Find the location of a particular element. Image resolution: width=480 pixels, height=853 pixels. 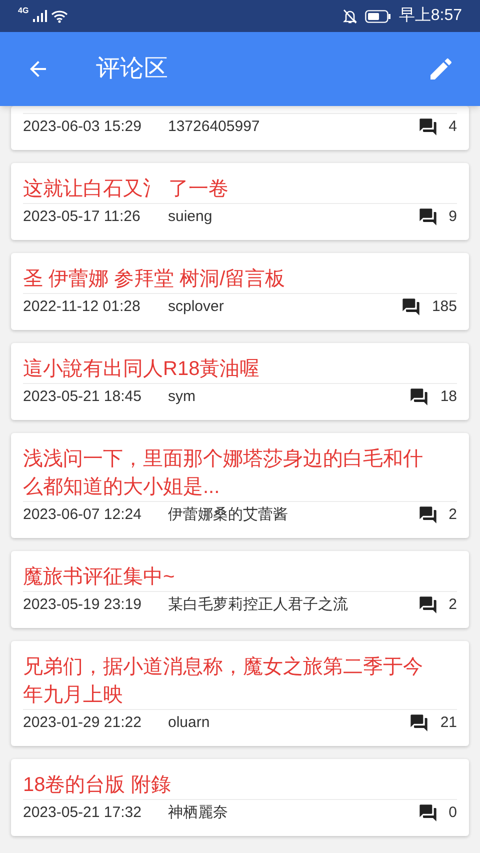

post-card: 2023-06-03 15:29 13726405997 4 is located at coordinates (240, 128).